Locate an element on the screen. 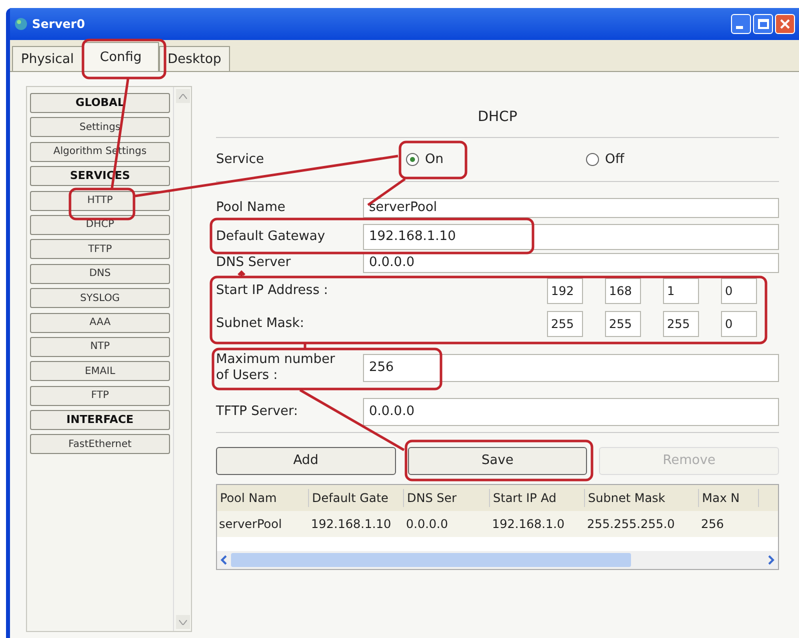 The image size is (799, 638). field-label: Maximum number of Users : is located at coordinates (276, 368).